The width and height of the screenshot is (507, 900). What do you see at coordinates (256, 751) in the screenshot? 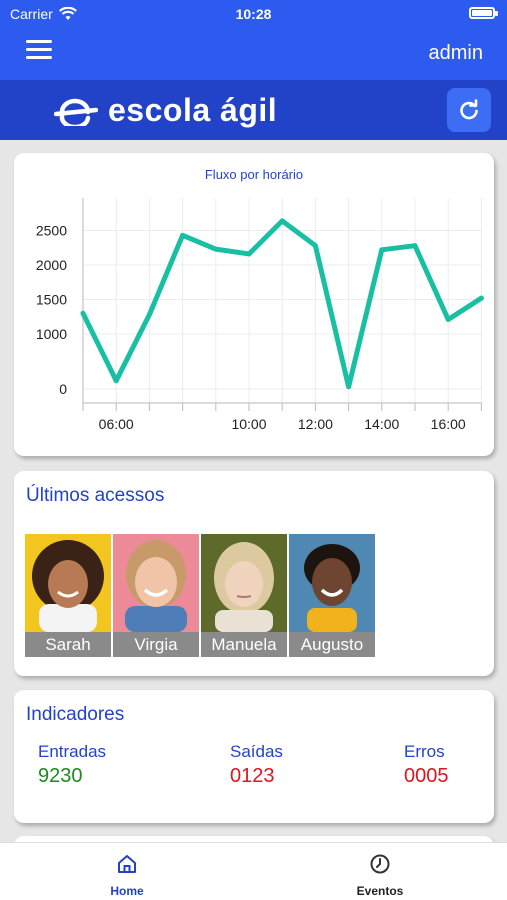
I see `indicator-label: Saídas` at bounding box center [256, 751].